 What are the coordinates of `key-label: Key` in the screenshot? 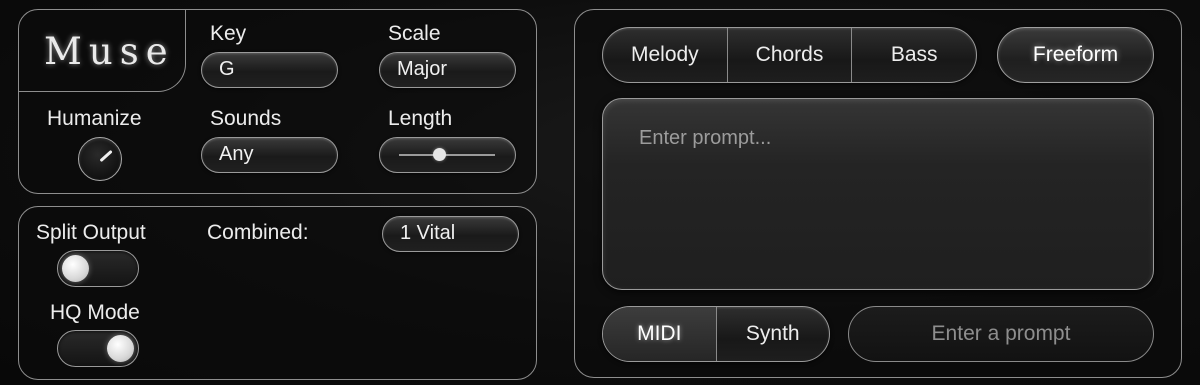 It's located at (228, 33).